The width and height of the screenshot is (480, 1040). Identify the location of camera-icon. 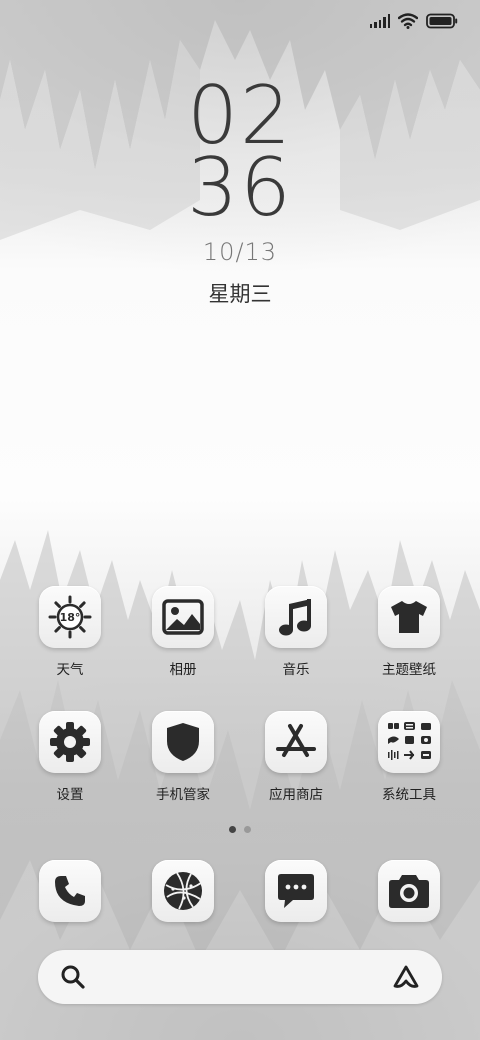
(409, 891).